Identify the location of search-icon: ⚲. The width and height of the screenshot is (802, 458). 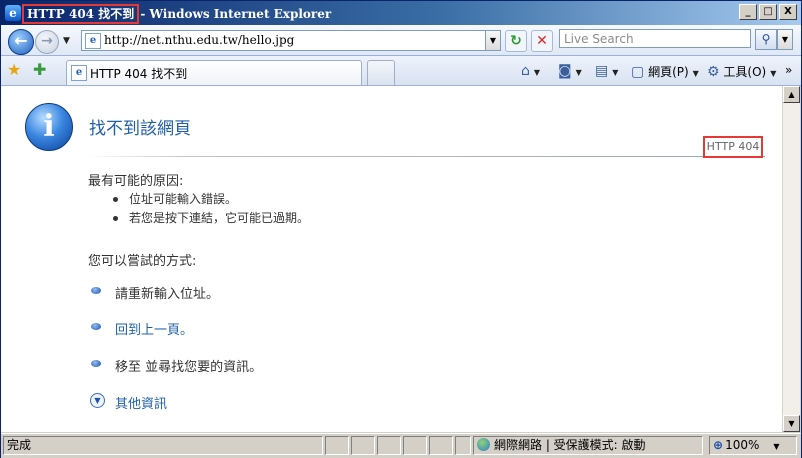
(766, 39).